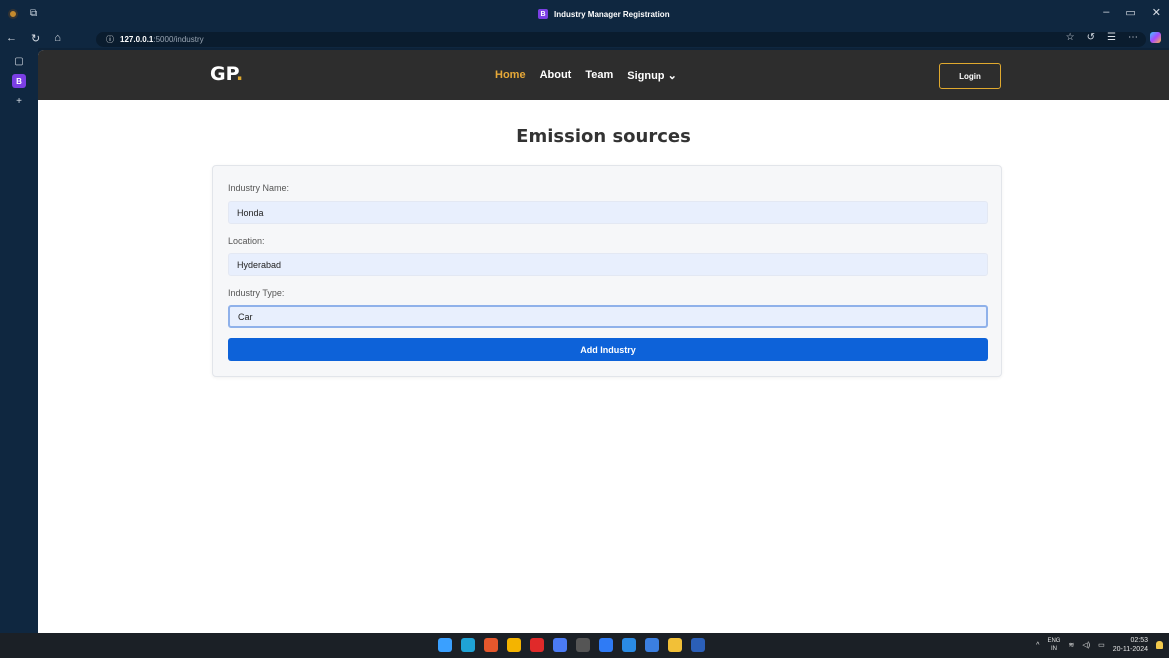 This screenshot has height=658, width=1169. Describe the element at coordinates (22, 13) in the screenshot. I see `titlebar-left: ⧉` at that location.